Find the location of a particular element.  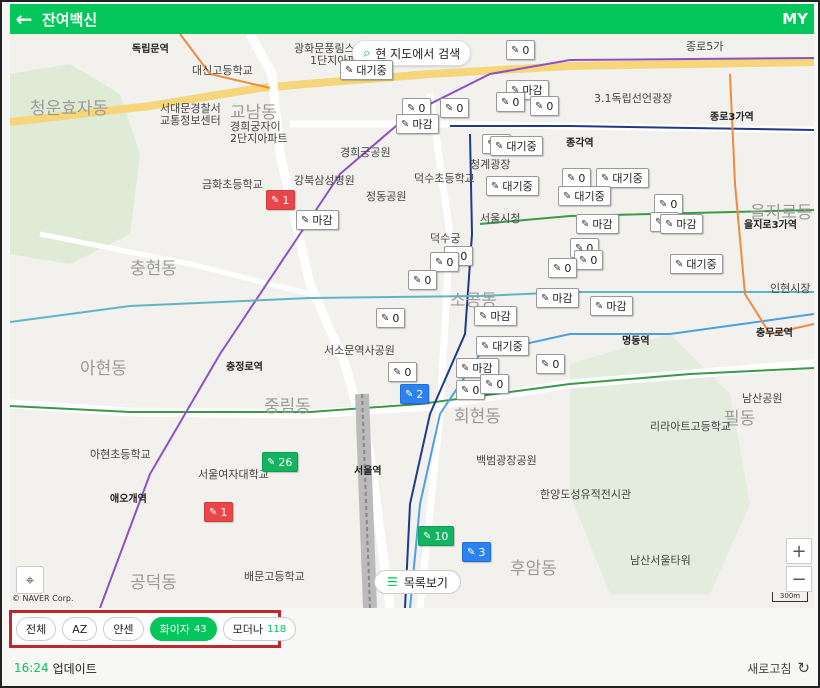

my-location-button: ⌖ is located at coordinates (30, 580).